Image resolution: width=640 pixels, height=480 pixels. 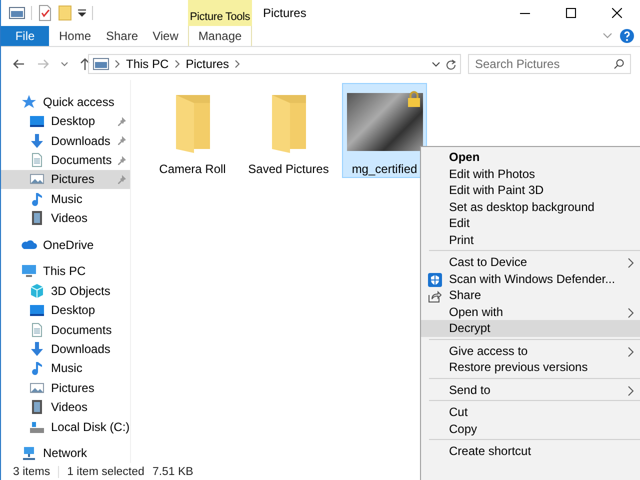 I want to click on menu-item: Print, so click(x=530, y=240).